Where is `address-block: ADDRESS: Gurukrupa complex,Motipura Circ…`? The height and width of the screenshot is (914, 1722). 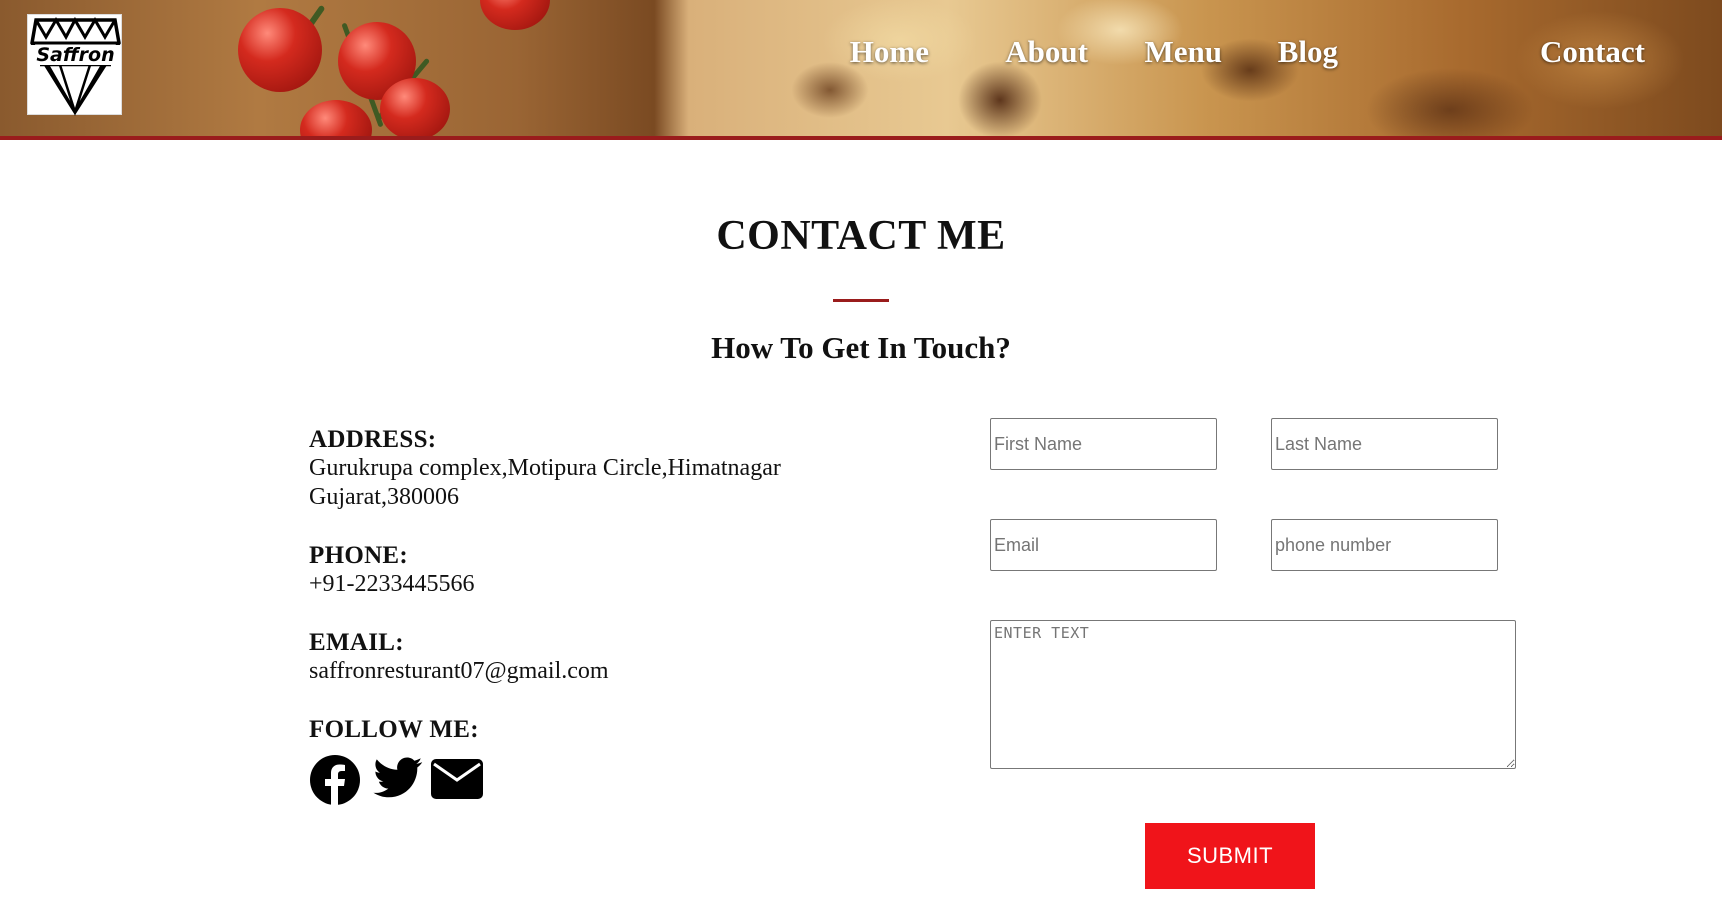
address-block: ADDRESS: Gurukrupa complex,Motipura Circ… is located at coordinates (589, 468).